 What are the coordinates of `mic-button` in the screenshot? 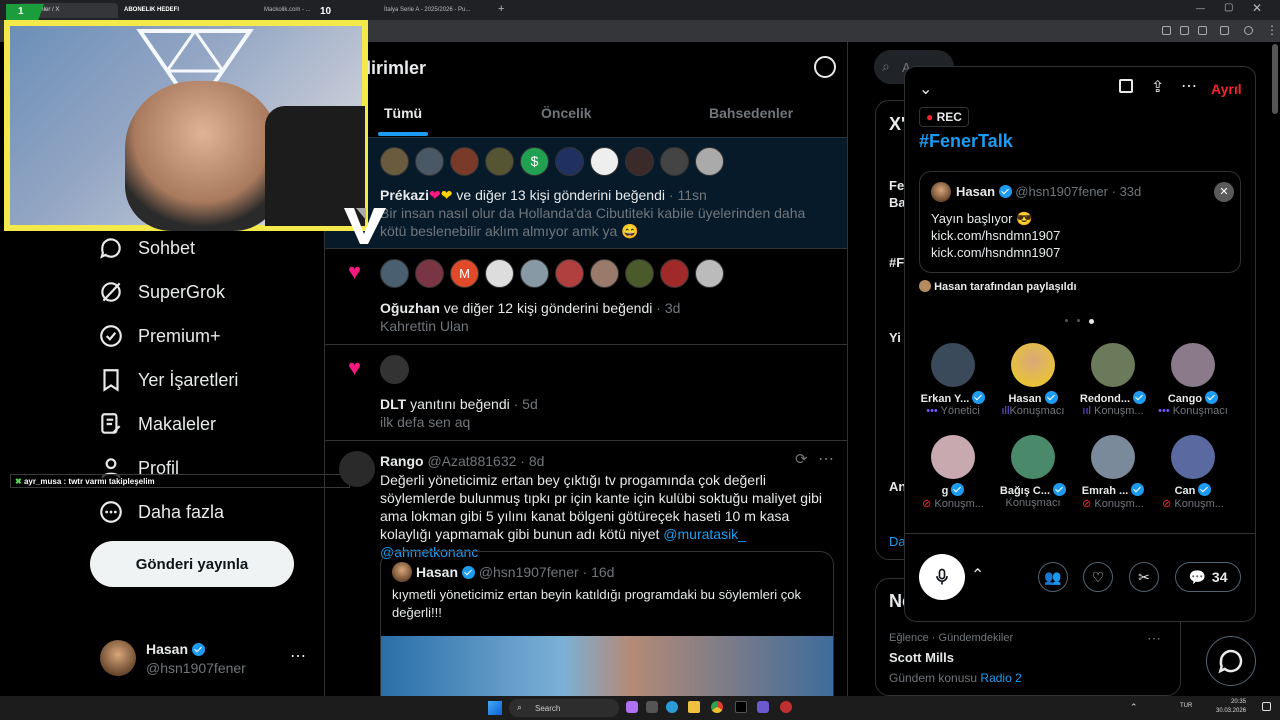 It's located at (942, 577).